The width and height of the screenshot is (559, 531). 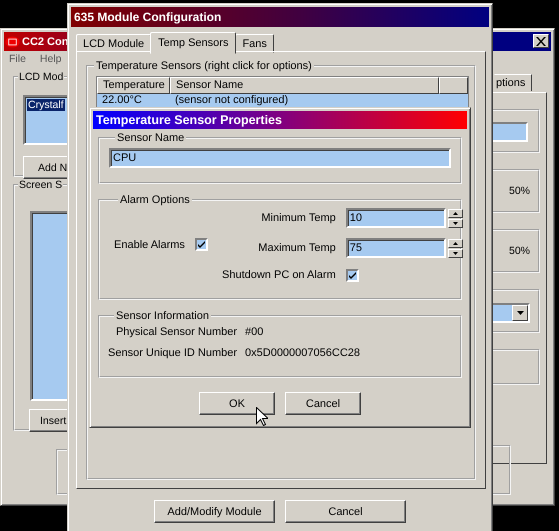 What do you see at coordinates (304, 85) in the screenshot?
I see `column-header: Sensor Name` at bounding box center [304, 85].